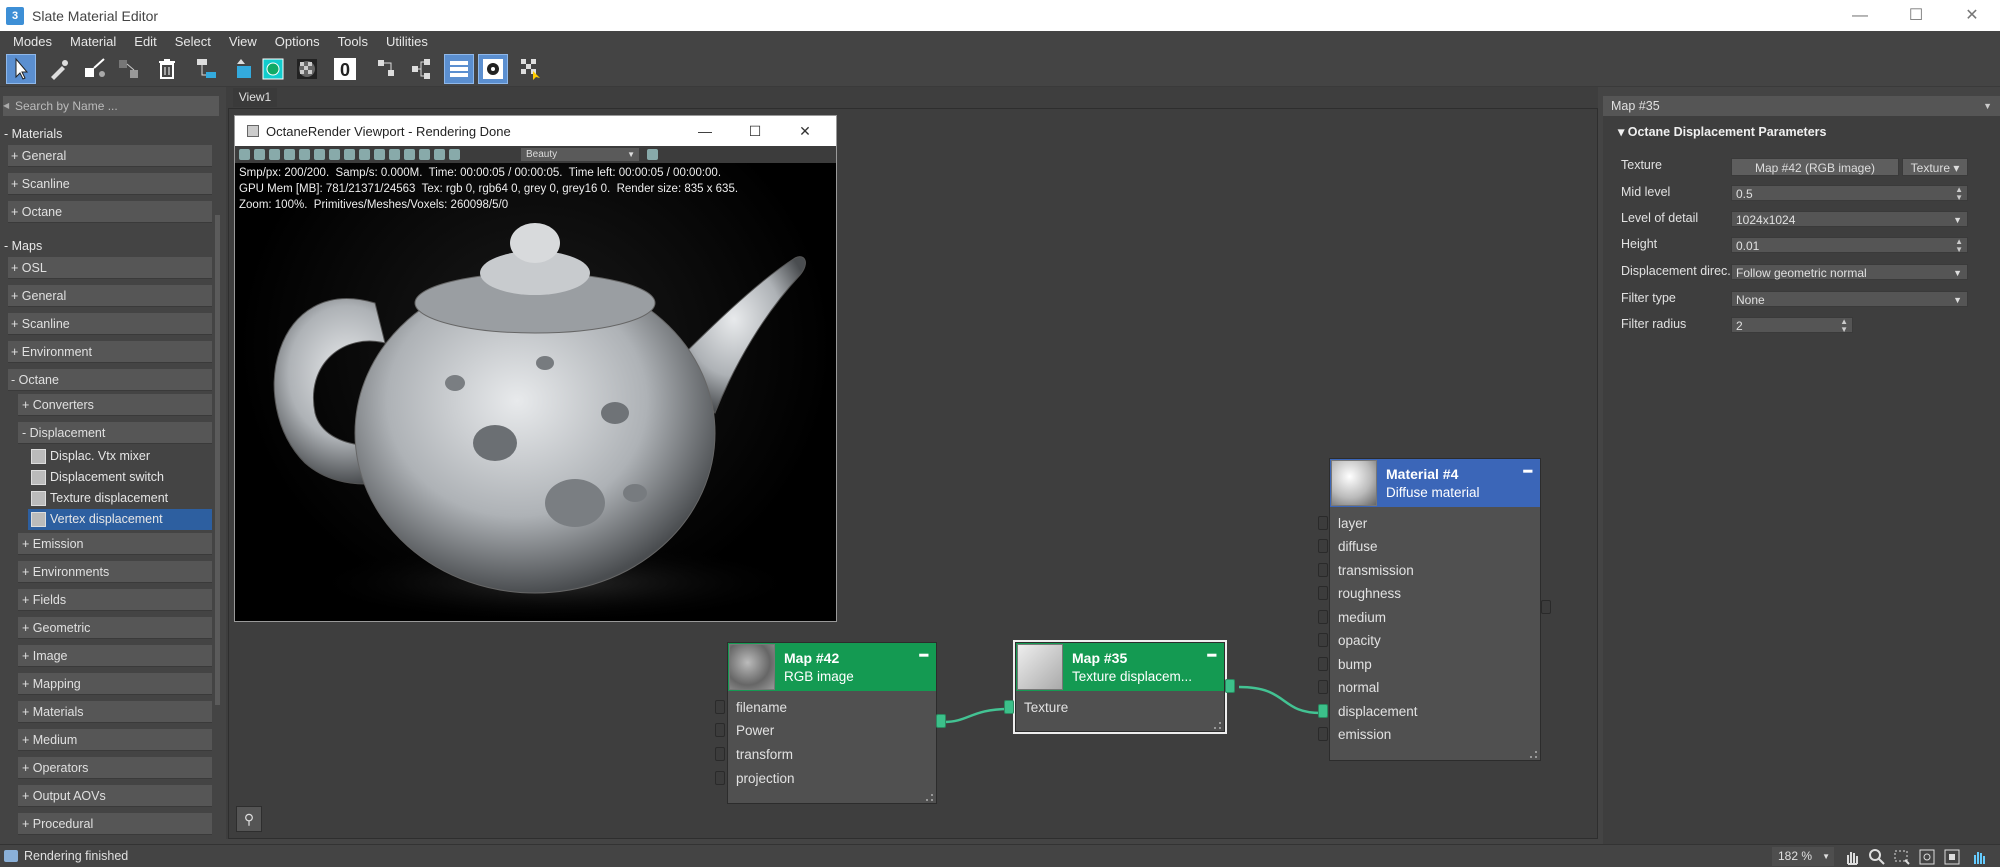 This screenshot has width=2000, height=867. Describe the element at coordinates (6, 106) in the screenshot. I see `collapse-icon: ◀` at that location.